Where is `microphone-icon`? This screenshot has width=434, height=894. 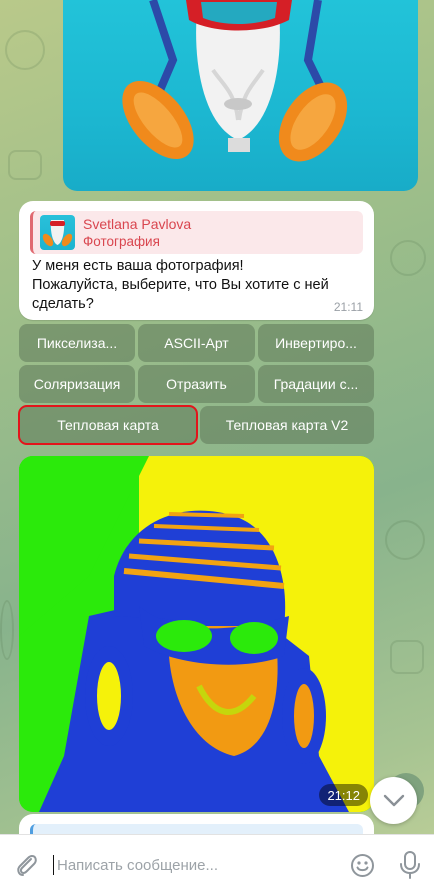 microphone-icon is located at coordinates (410, 865).